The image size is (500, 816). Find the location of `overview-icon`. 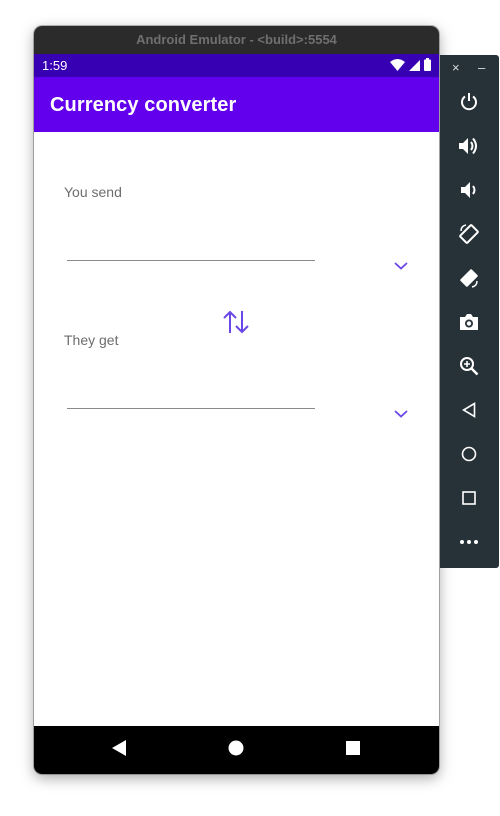

overview-icon is located at coordinates (469, 498).